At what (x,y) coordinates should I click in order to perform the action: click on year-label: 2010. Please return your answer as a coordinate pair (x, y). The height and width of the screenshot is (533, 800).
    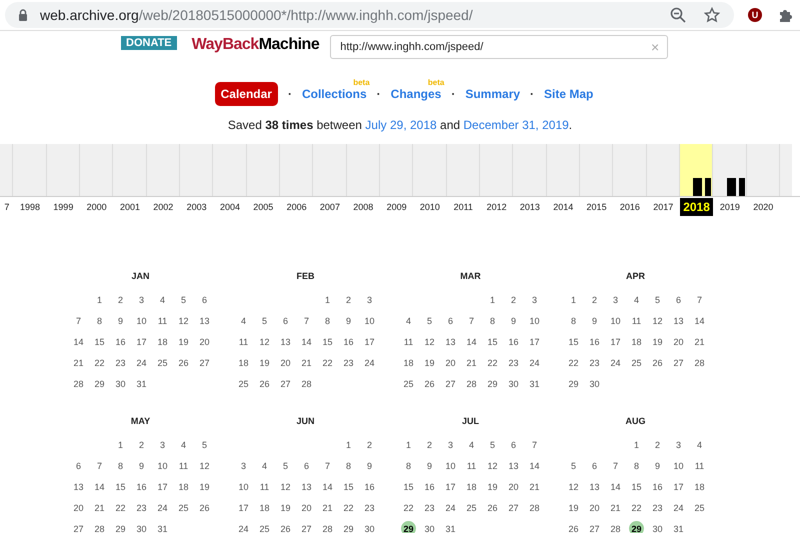
    Looking at the image, I should click on (430, 207).